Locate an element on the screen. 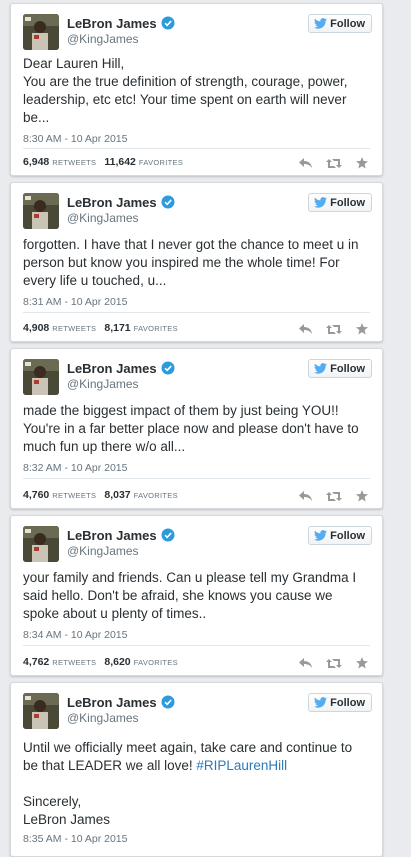  favorite-count: 11,642 is located at coordinates (120, 162).